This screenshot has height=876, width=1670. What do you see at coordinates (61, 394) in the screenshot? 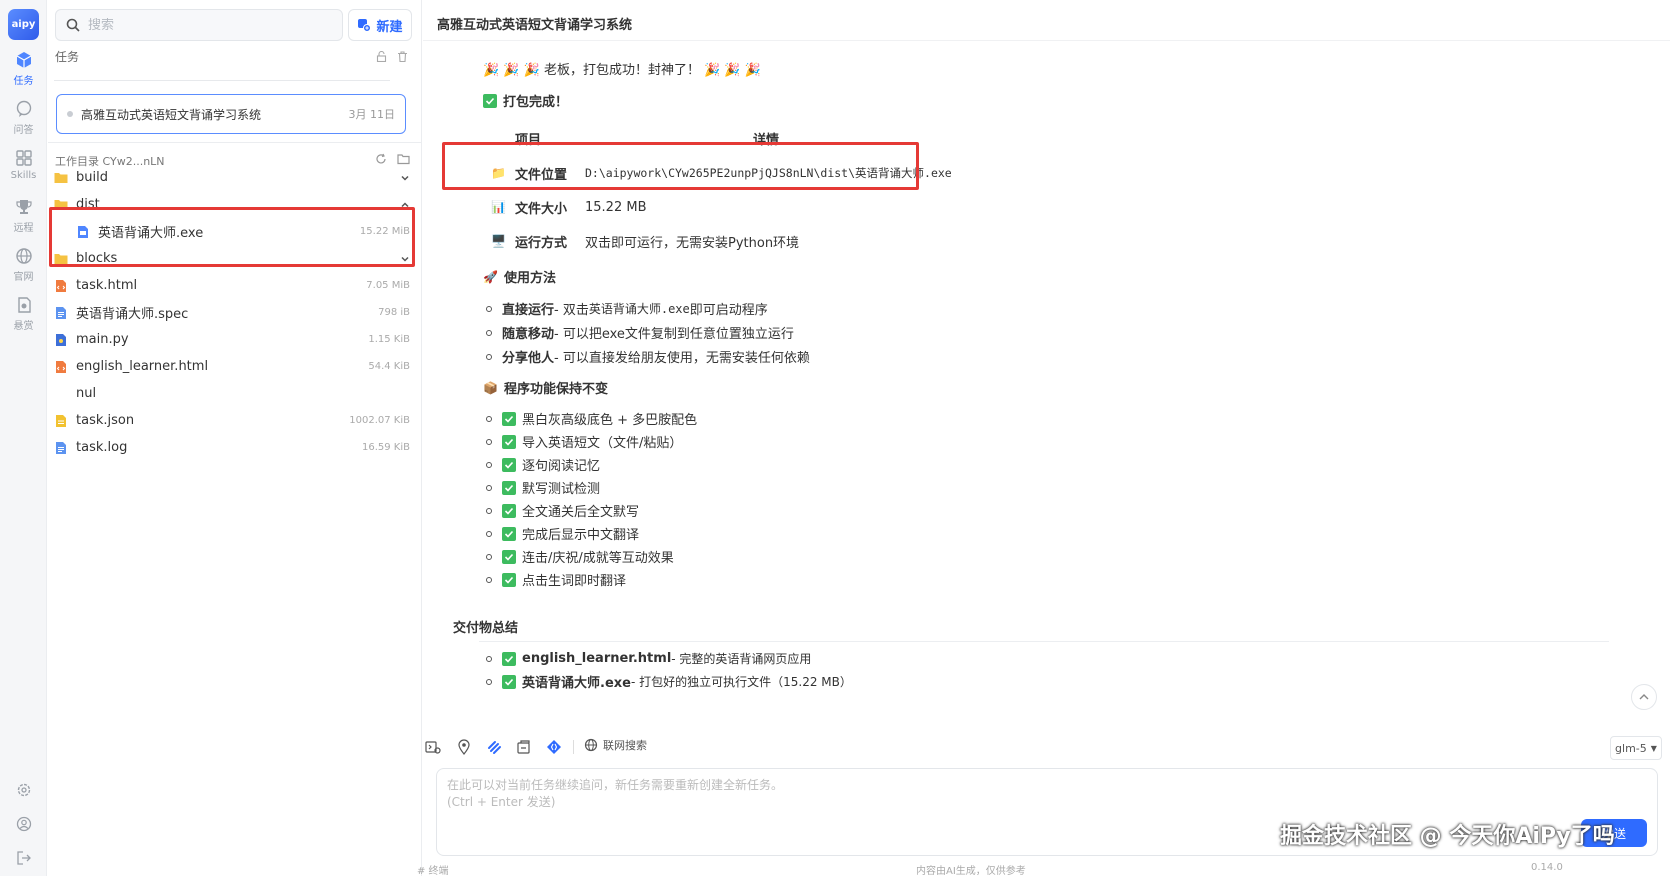
I see `blank-icon` at bounding box center [61, 394].